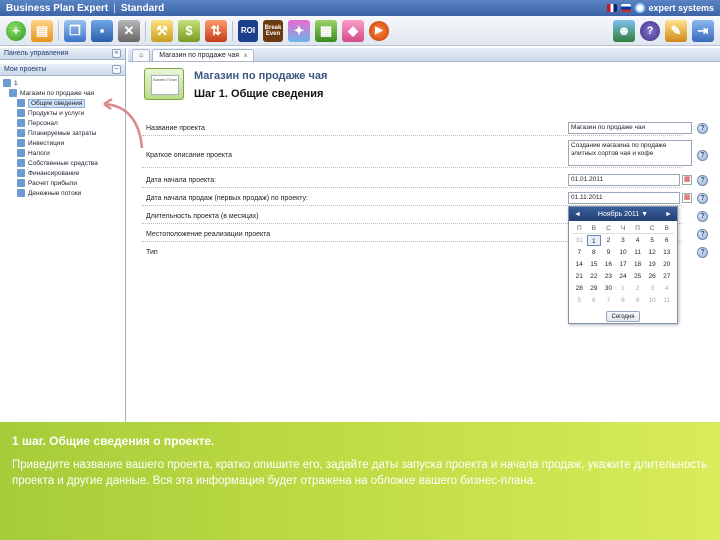  Describe the element at coordinates (62, 133) in the screenshot. I see `tree-item-costs: Планируемые затраты` at that location.